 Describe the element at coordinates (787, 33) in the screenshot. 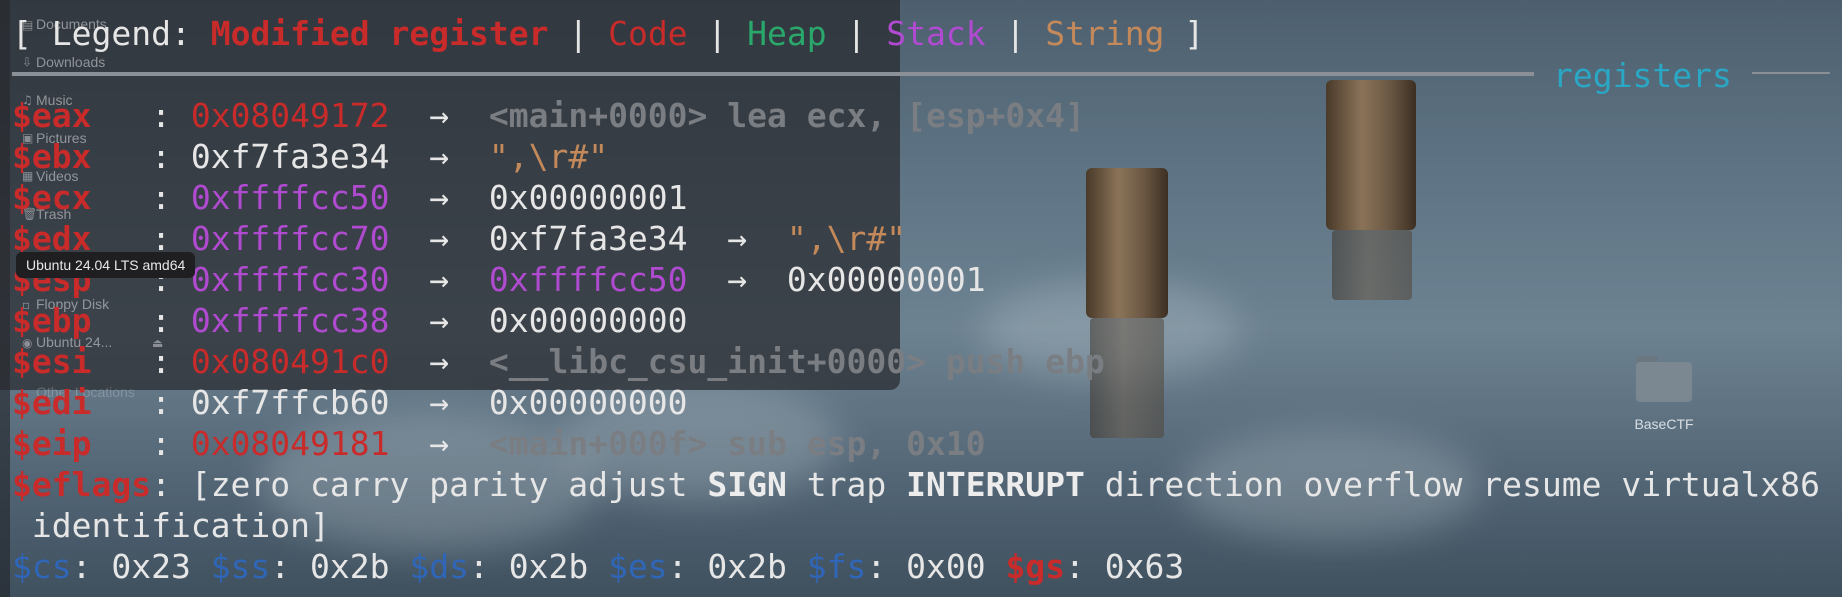

I see `legend-heap: Heap` at that location.